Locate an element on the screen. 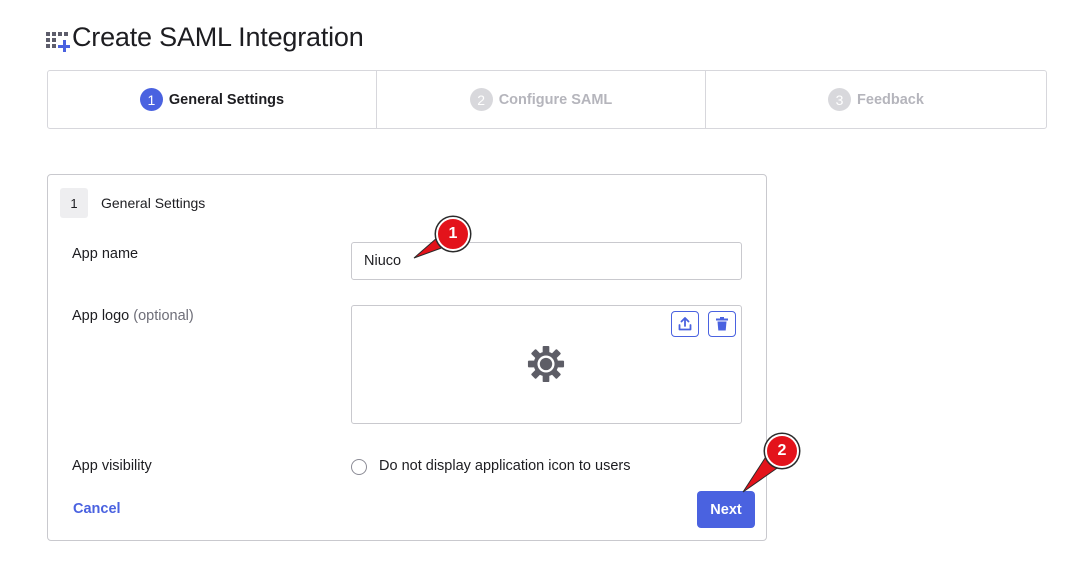 Image resolution: width=1087 pixels, height=583 pixels. step-label: General Settings is located at coordinates (226, 99).